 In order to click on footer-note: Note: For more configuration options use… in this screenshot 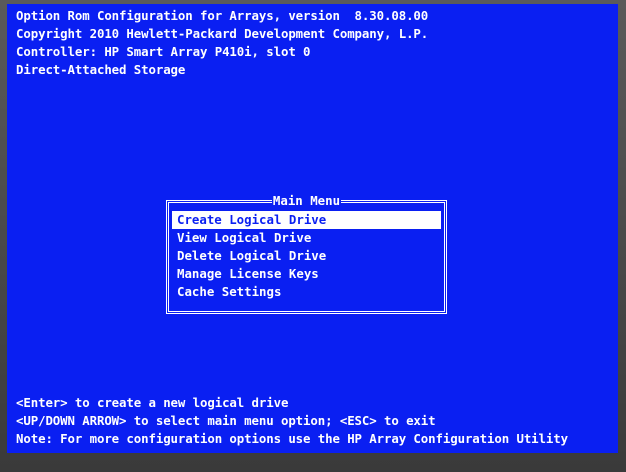, I will do `click(292, 438)`.